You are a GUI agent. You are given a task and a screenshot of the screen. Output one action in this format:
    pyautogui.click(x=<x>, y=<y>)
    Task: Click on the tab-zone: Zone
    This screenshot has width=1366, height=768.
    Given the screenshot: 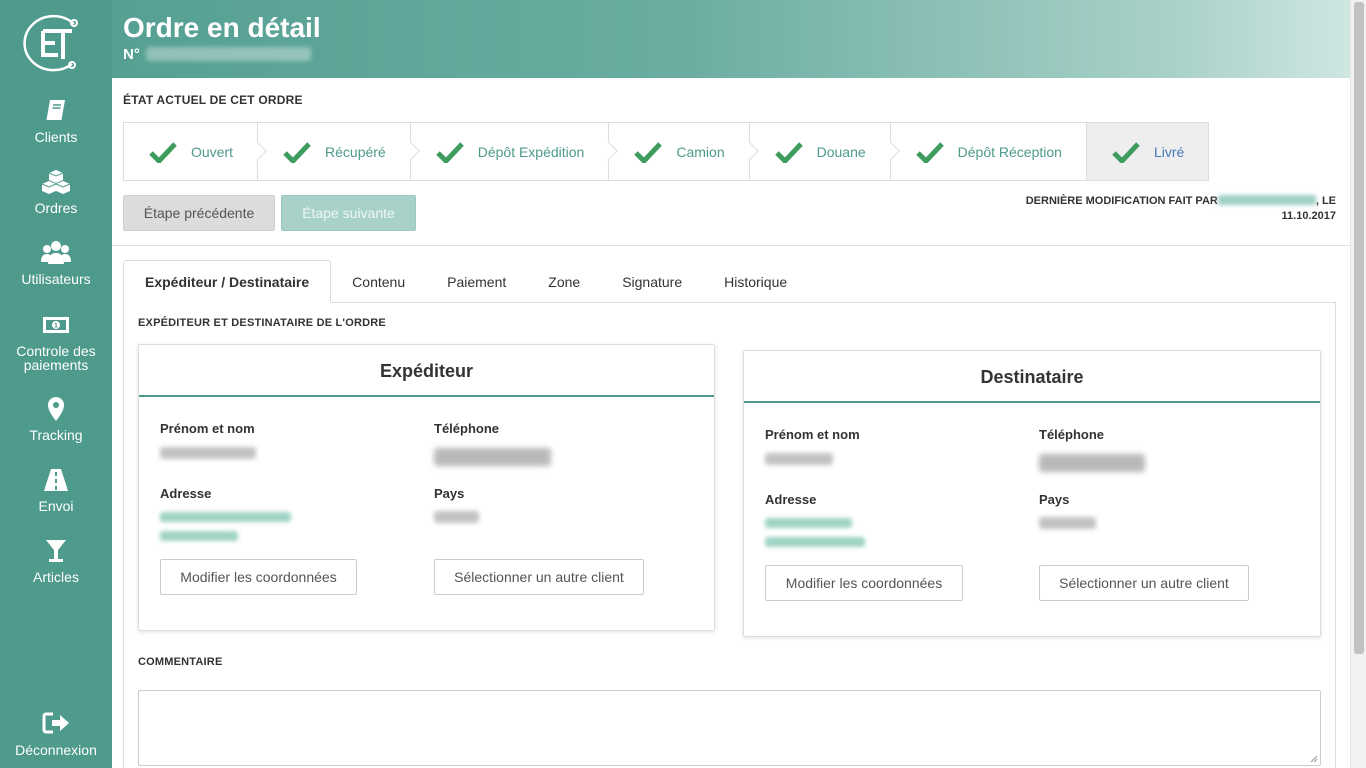 What is the action you would take?
    pyautogui.click(x=564, y=281)
    